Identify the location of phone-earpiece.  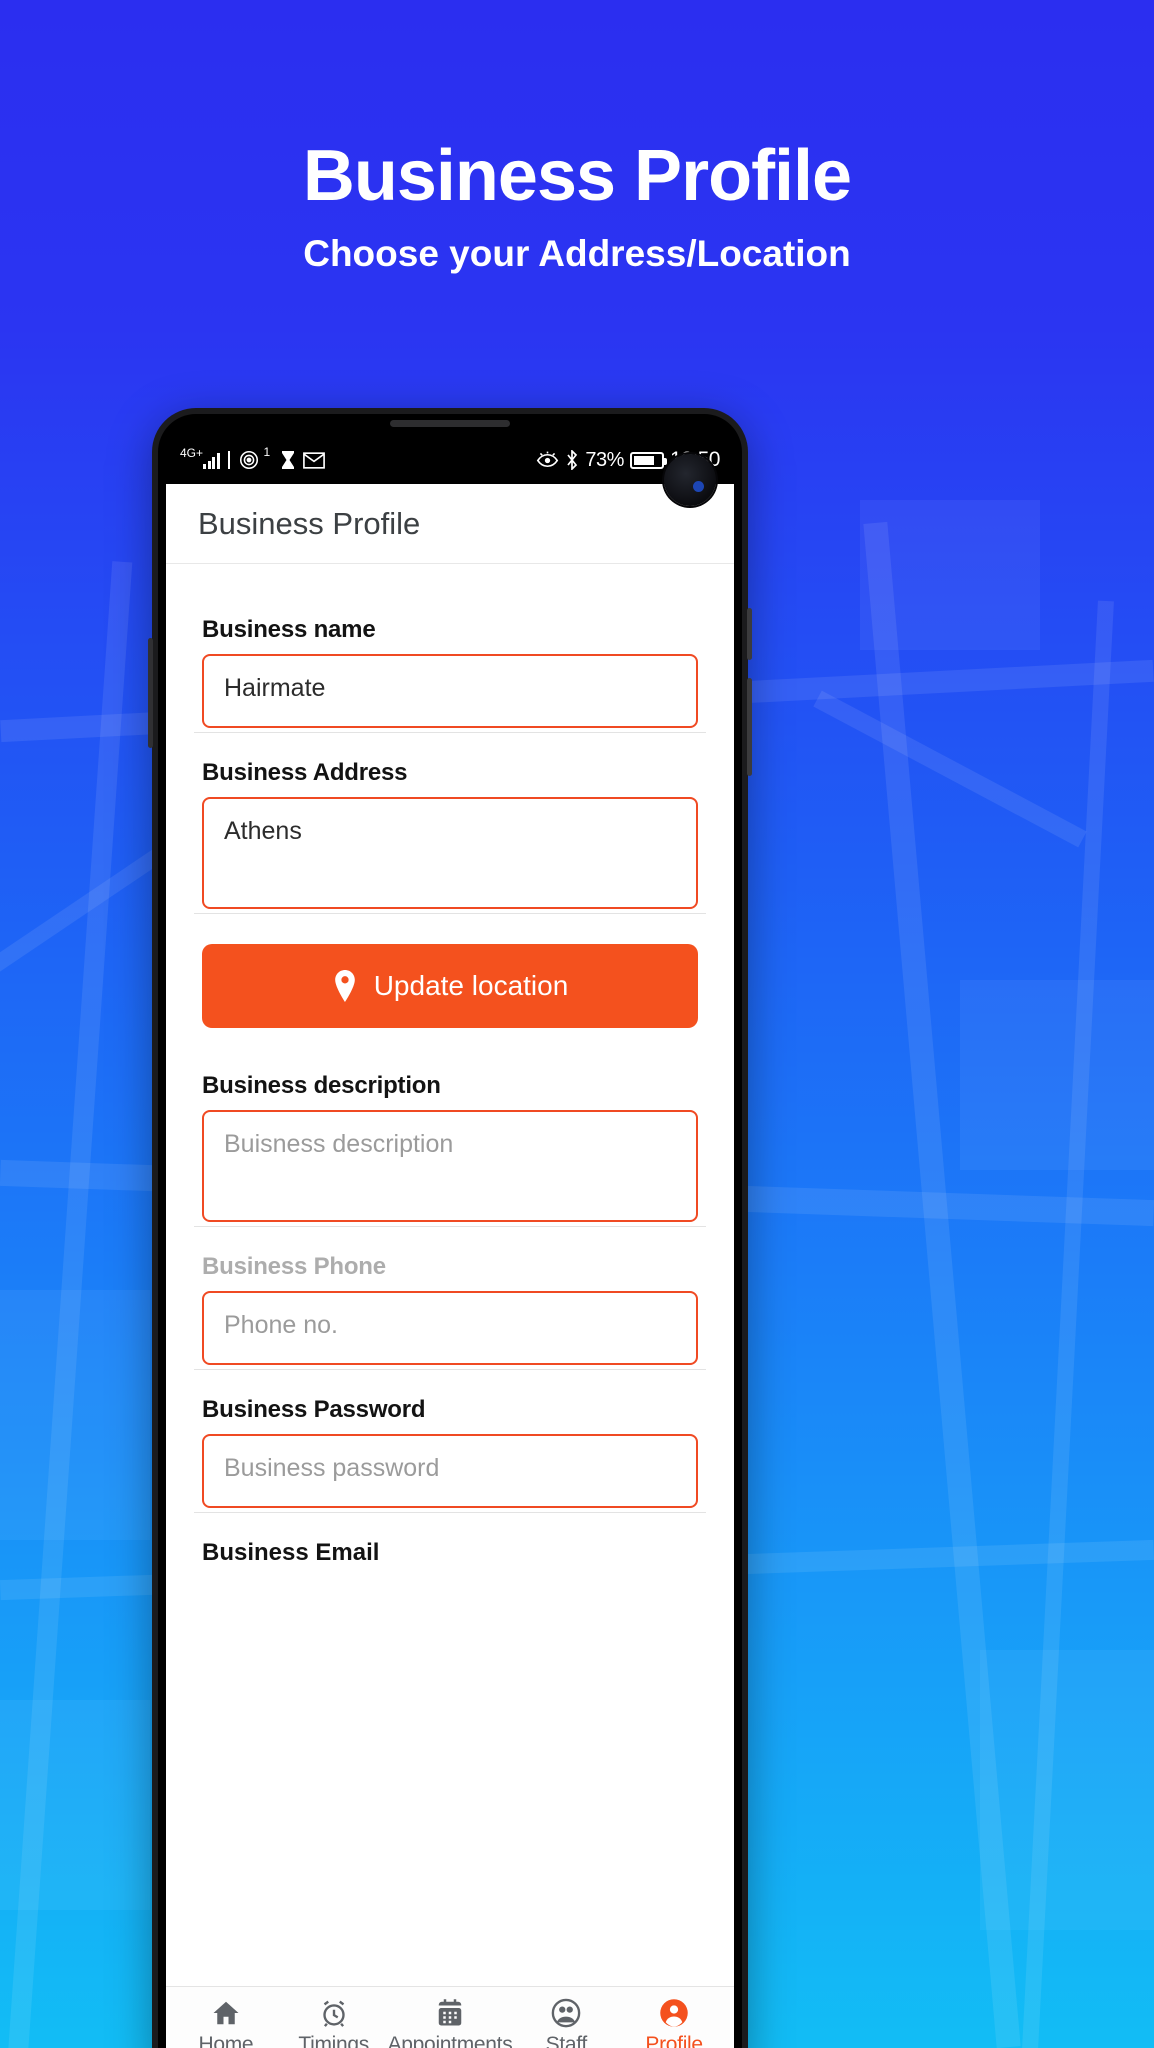
(450, 423).